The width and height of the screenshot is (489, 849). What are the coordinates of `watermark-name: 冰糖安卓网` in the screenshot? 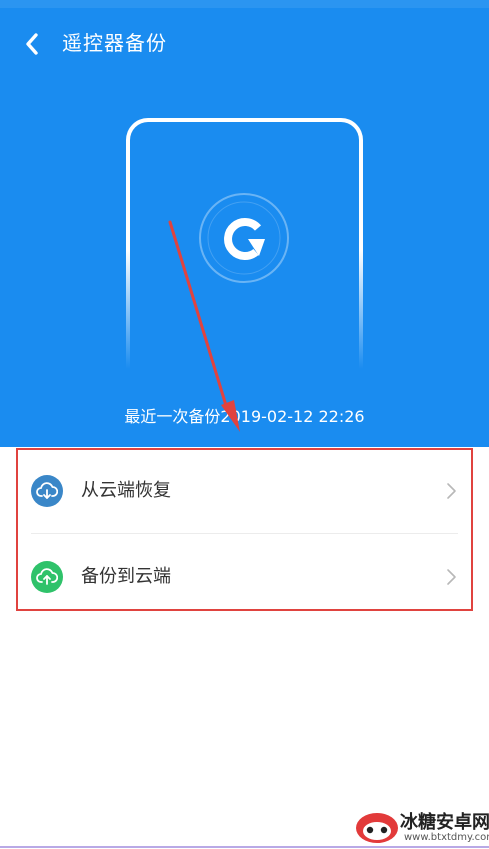 It's located at (444, 822).